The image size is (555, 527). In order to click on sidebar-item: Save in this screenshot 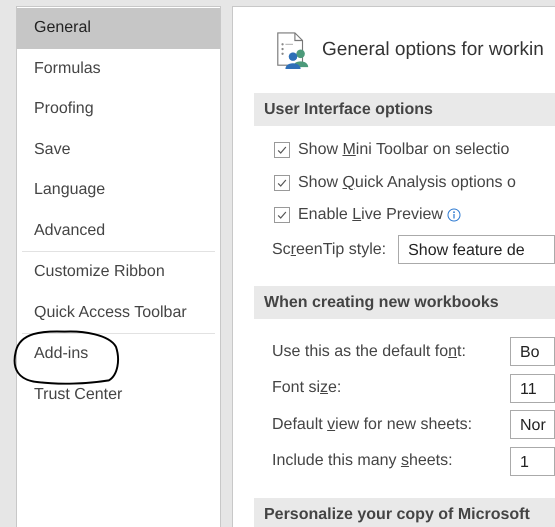, I will do `click(118, 150)`.